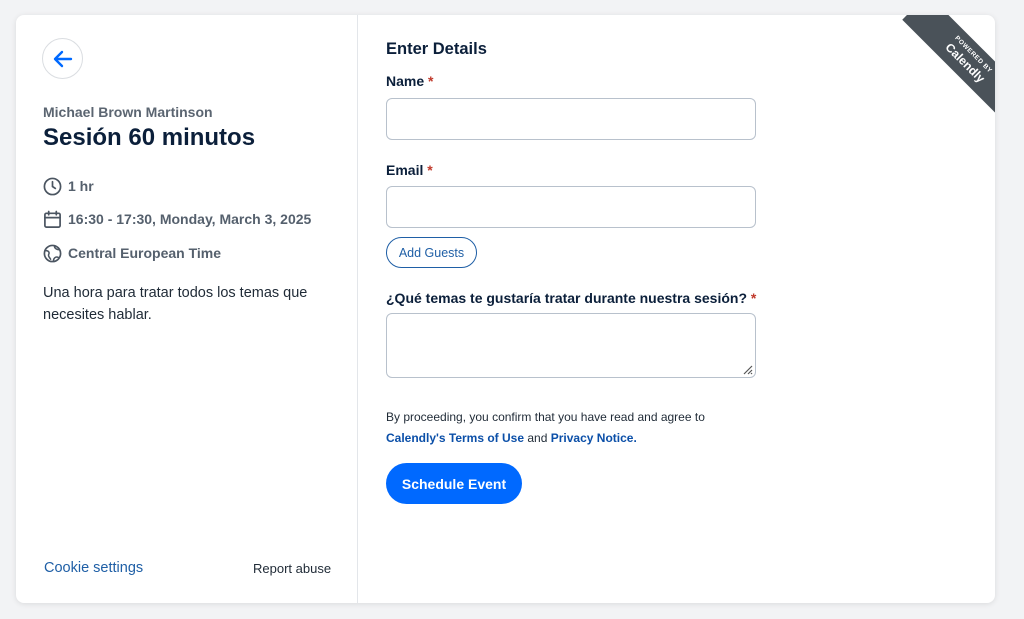 The width and height of the screenshot is (1024, 619). Describe the element at coordinates (594, 438) in the screenshot. I see `privacy-notice-link: Privacy Notice.` at that location.